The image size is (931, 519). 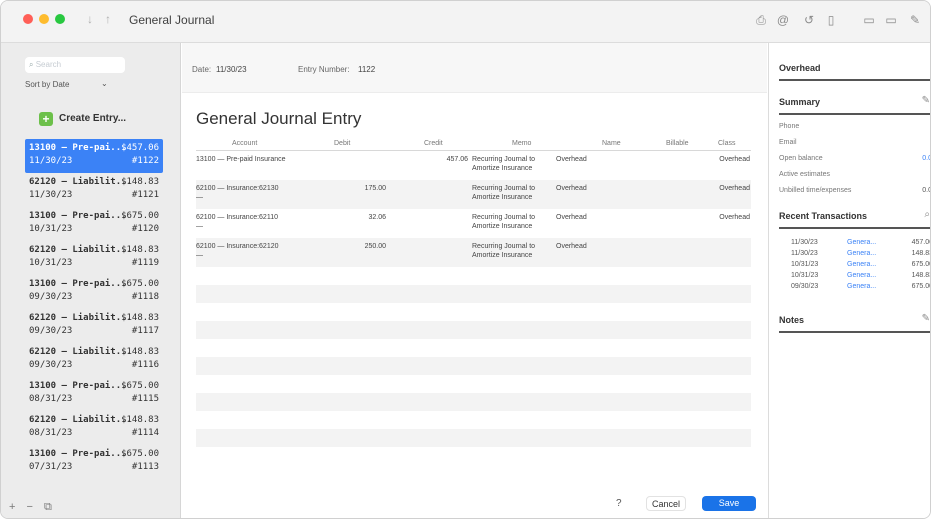 I want to click on date-field: 11/30/23, so click(x=231, y=69).